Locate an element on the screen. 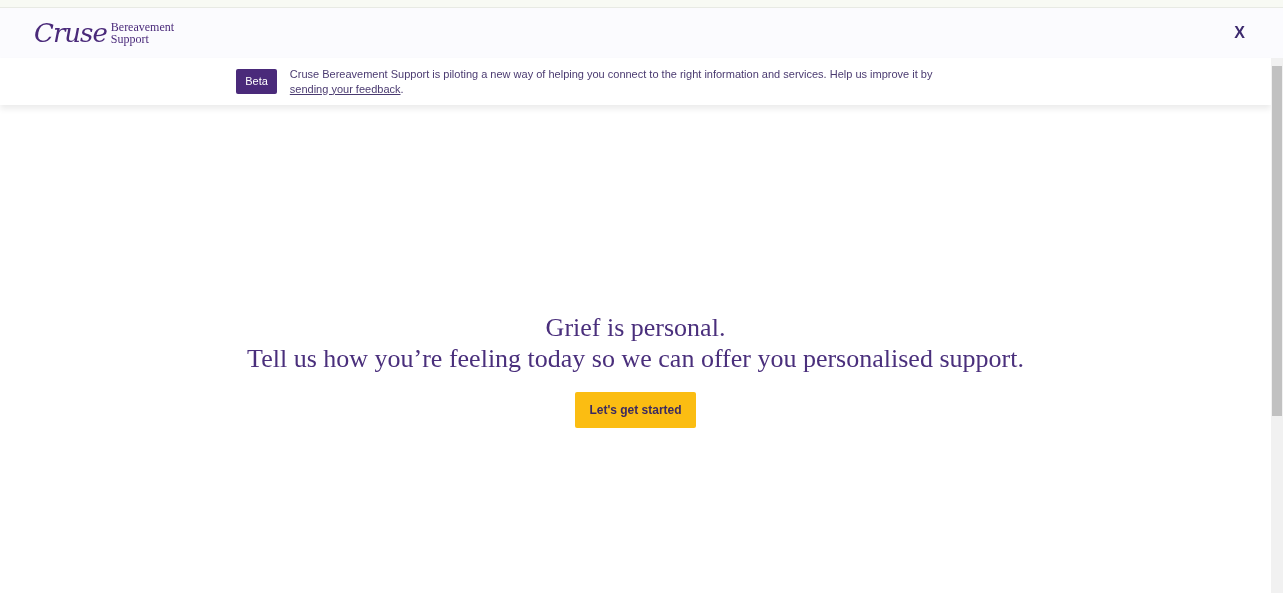 This screenshot has height=593, width=1283. close-button: X is located at coordinates (1239, 33).